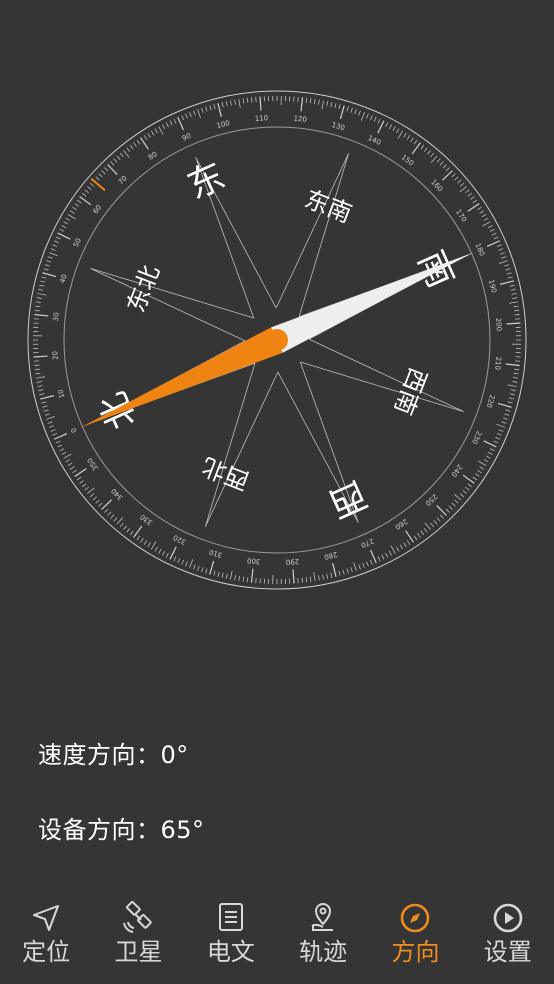  Describe the element at coordinates (231, 933) in the screenshot. I see `nav-item-message: 电文` at that location.